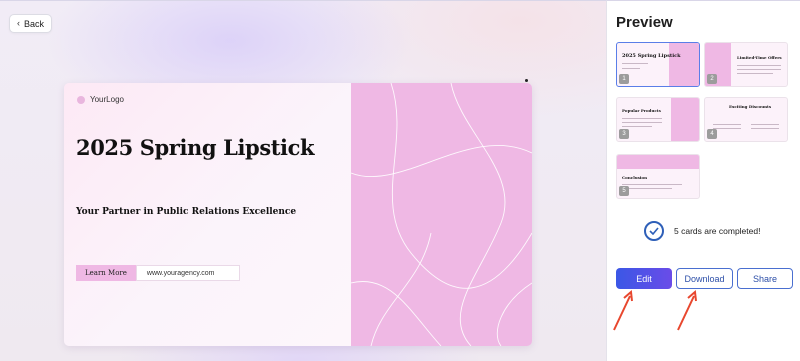 This screenshot has width=800, height=361. I want to click on check-circle-icon, so click(654, 231).